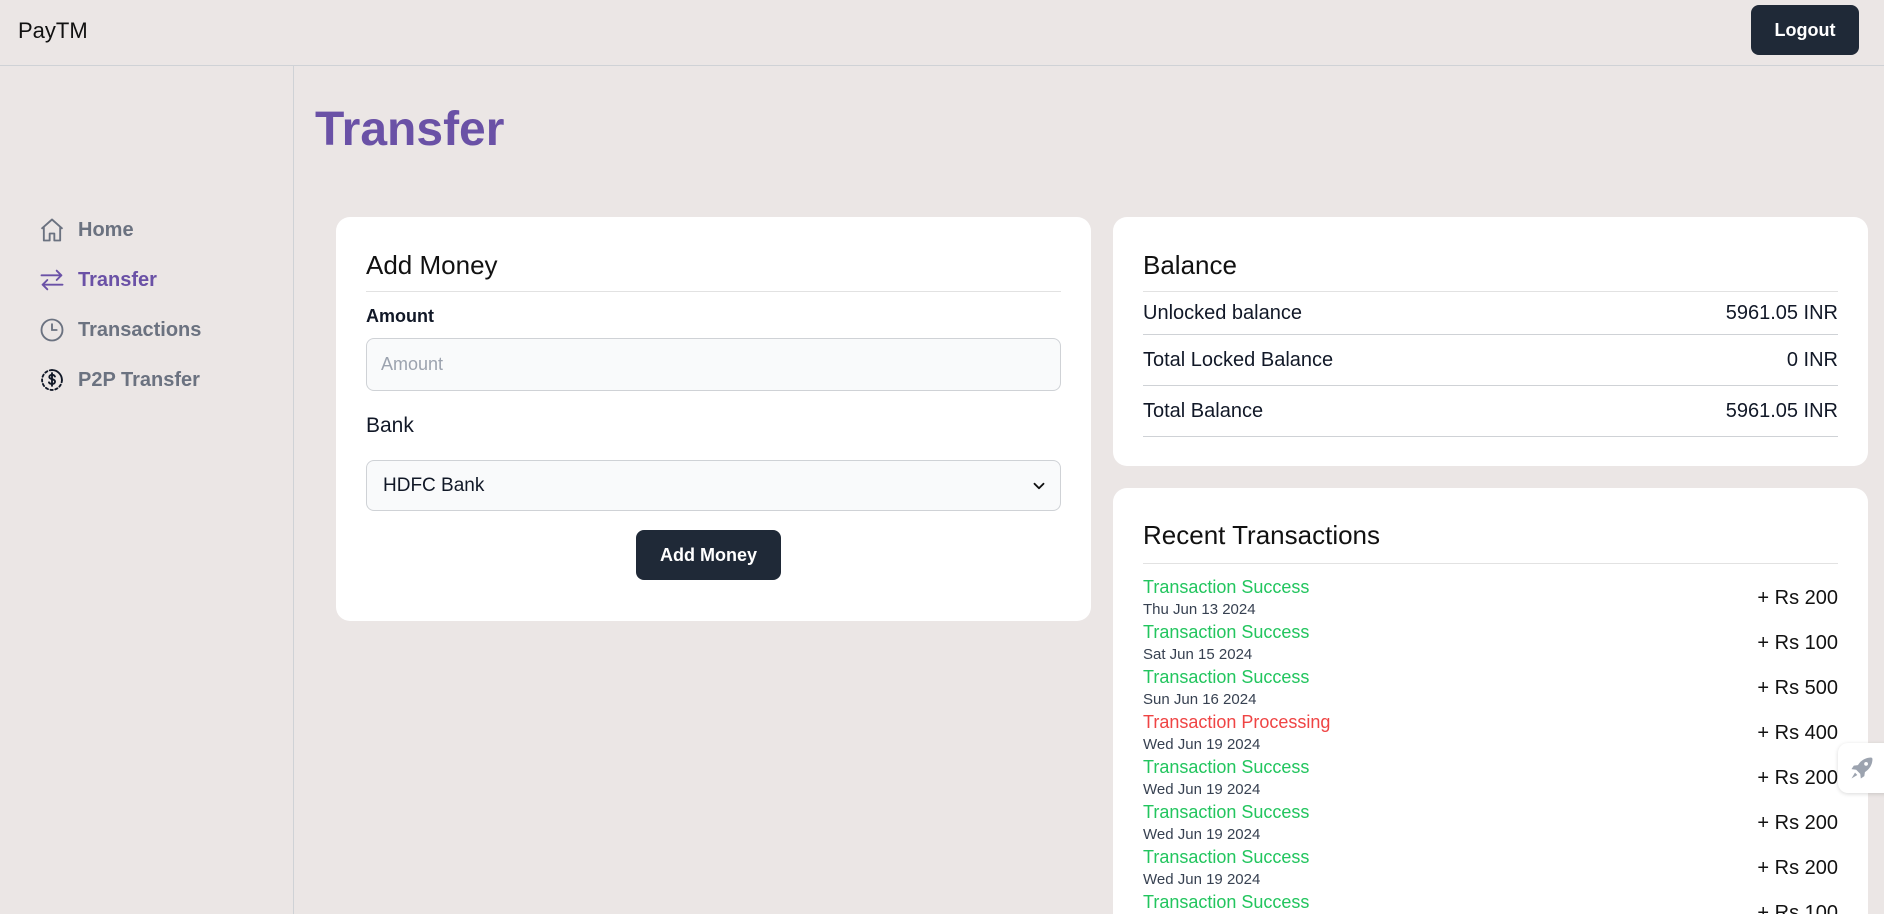 This screenshot has width=1884, height=914. Describe the element at coordinates (52, 230) in the screenshot. I see `home-icon` at that location.